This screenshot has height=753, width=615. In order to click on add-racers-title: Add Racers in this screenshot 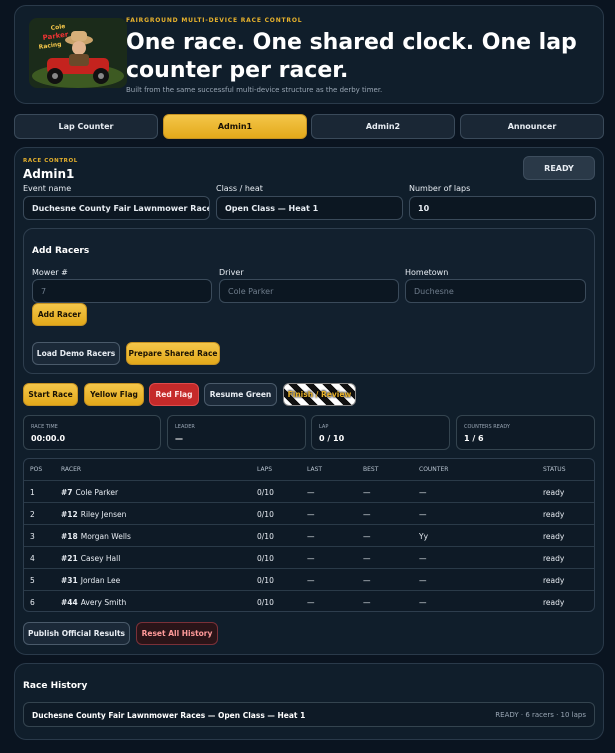, I will do `click(61, 251)`.